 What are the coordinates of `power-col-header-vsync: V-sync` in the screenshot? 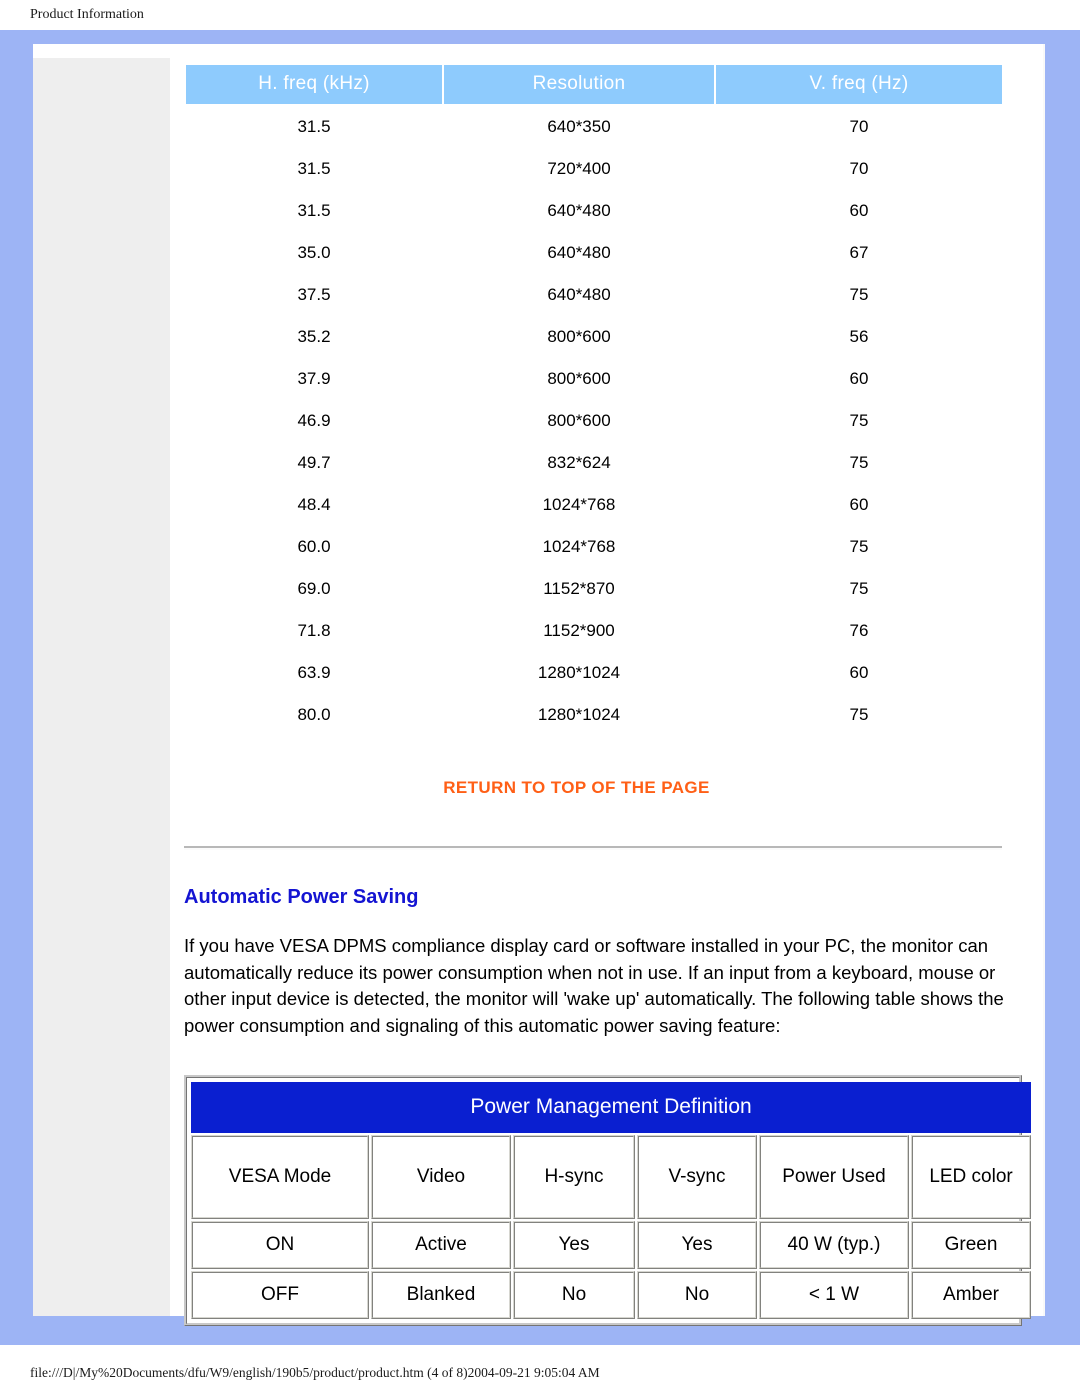 It's located at (697, 1177).